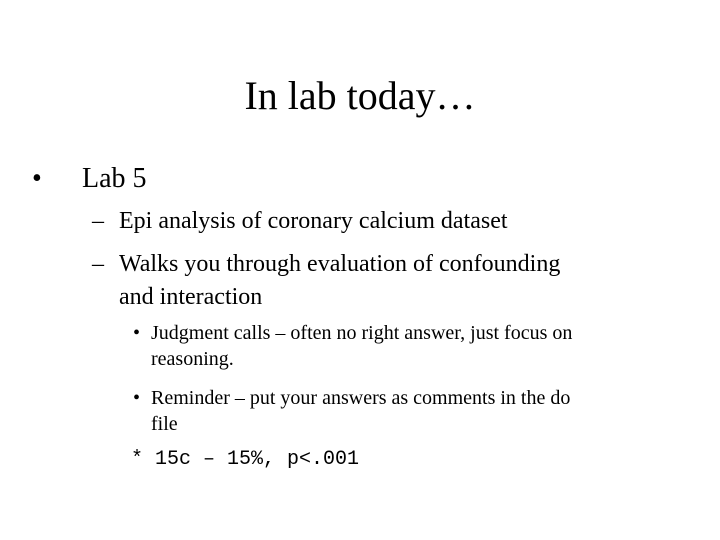  Describe the element at coordinates (245, 459) in the screenshot. I see `code-comment-line: * 15c – 15%, p<.001` at that location.